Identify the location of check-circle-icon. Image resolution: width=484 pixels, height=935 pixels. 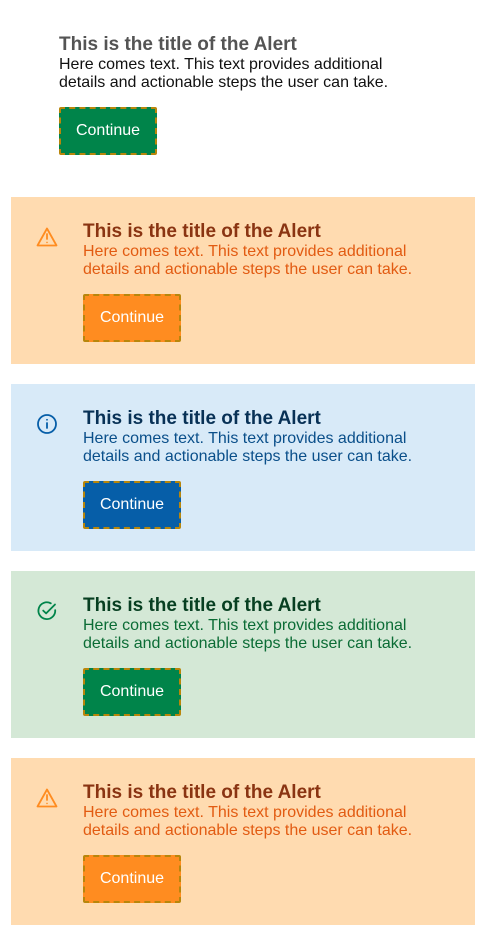
(47, 611).